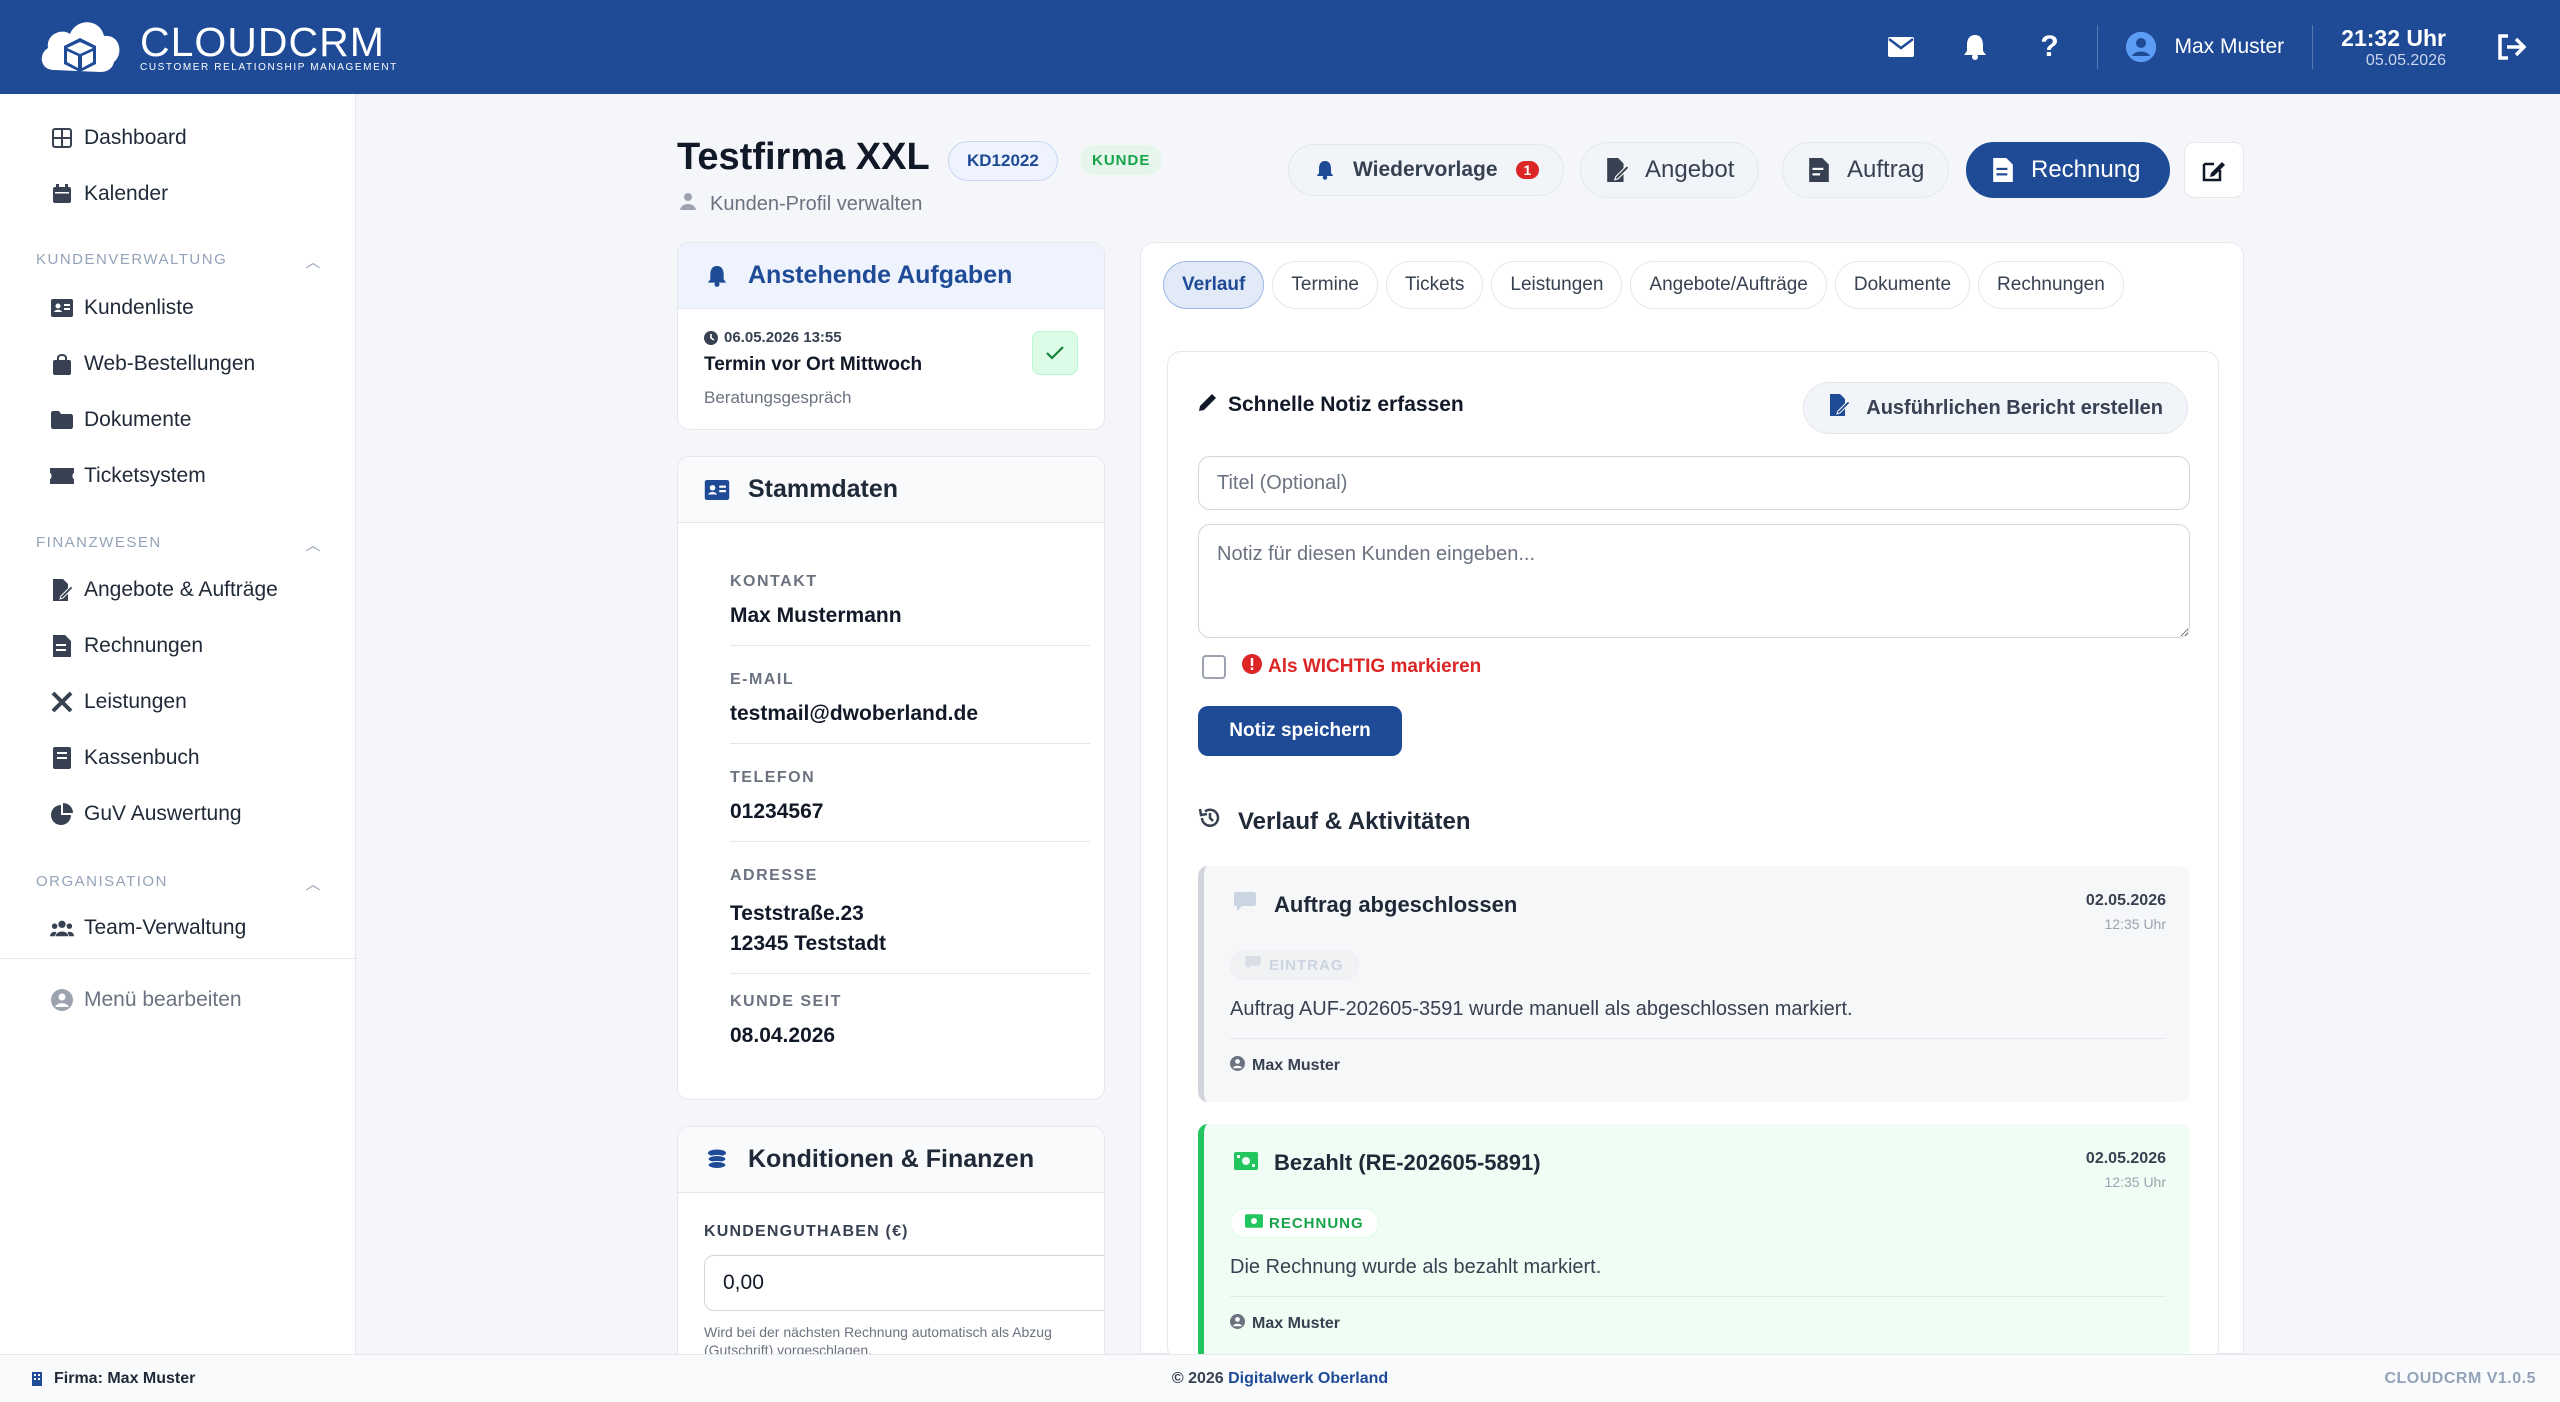 The height and width of the screenshot is (1402, 2560). What do you see at coordinates (910, 714) in the screenshot?
I see `field-value: testmail@dwoberland.de` at bounding box center [910, 714].